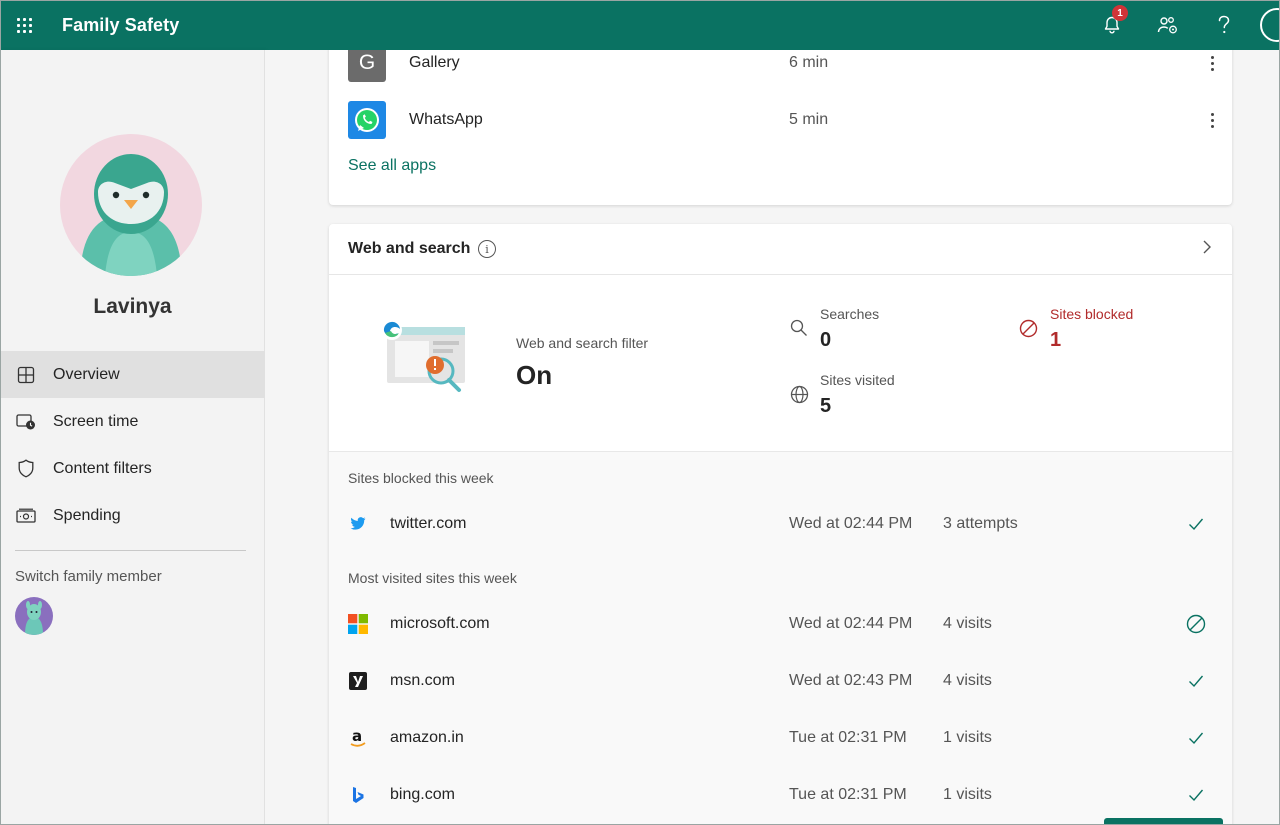 The height and width of the screenshot is (825, 1280). Describe the element at coordinates (121, 24) in the screenshot. I see `app-title: Family Safety` at that location.